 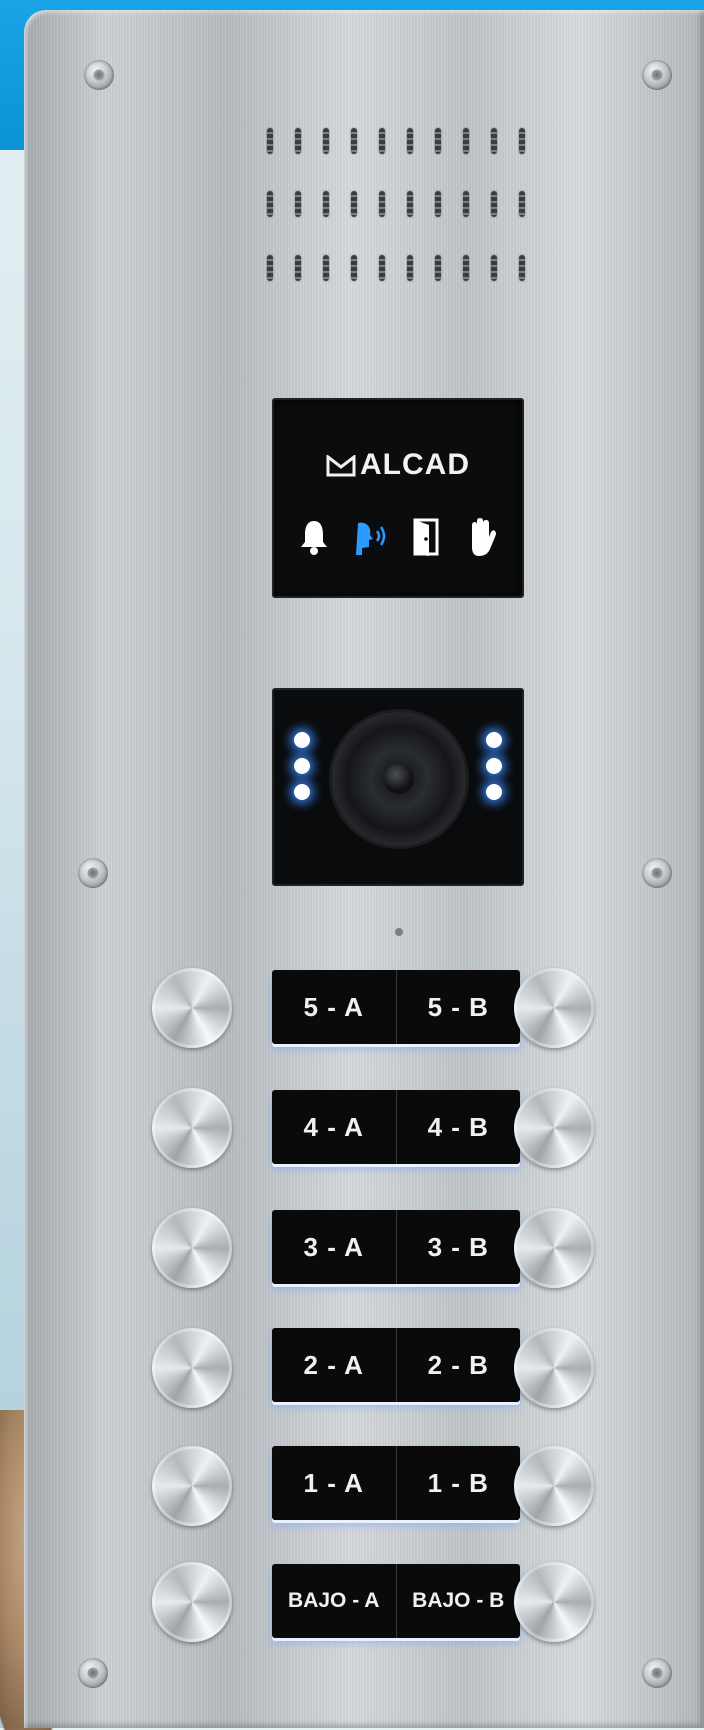 I want to click on screw-mid-right, so click(x=657, y=873).